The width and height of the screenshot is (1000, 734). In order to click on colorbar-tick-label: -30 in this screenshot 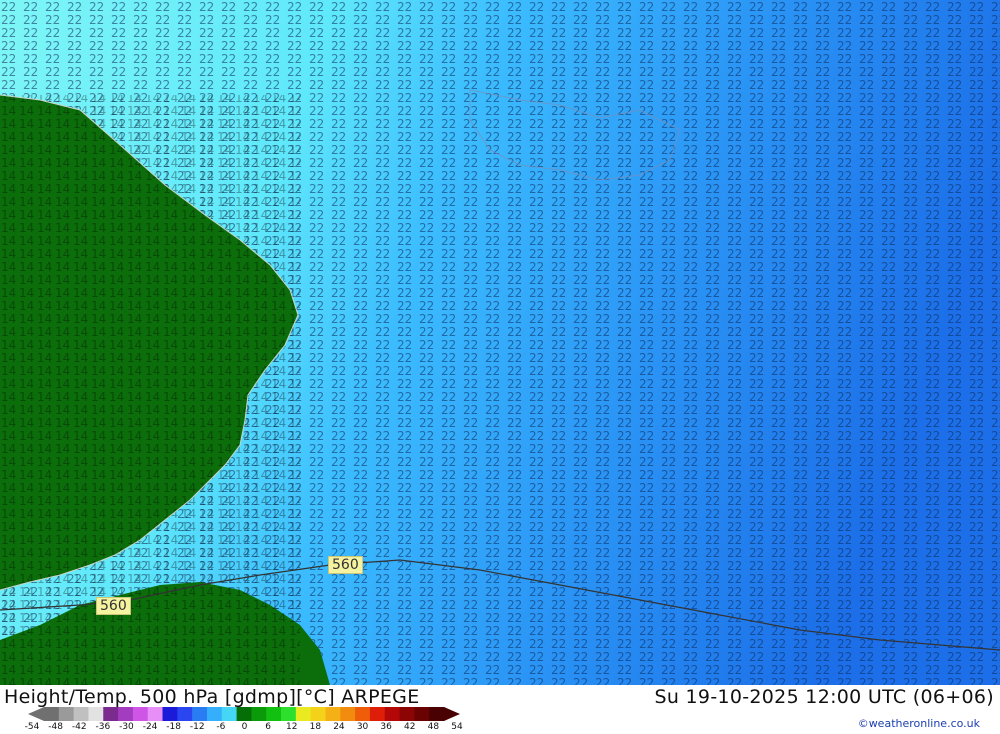, I will do `click(126, 727)`.